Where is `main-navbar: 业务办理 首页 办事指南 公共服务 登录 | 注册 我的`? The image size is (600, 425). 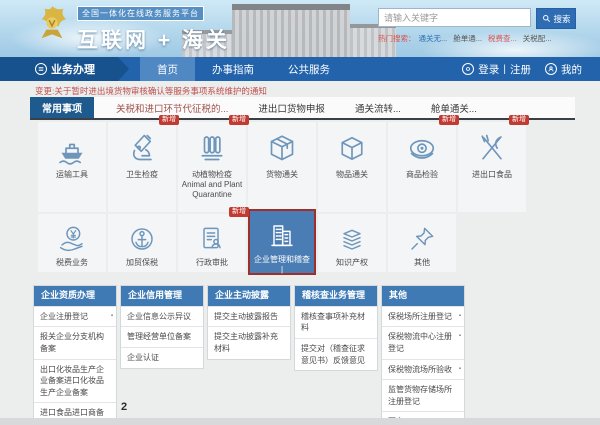 main-navbar: 业务办理 首页 办事指南 公共服务 登录 | 注册 我的 is located at coordinates (300, 69).